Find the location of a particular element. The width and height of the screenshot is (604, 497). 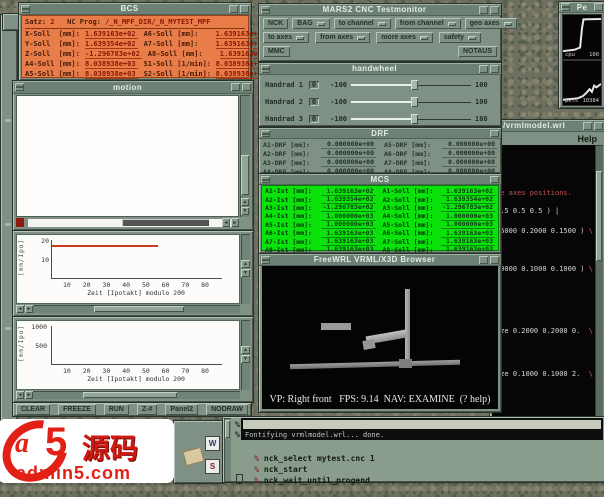

notaus-button: NOTAUS is located at coordinates (477, 51).